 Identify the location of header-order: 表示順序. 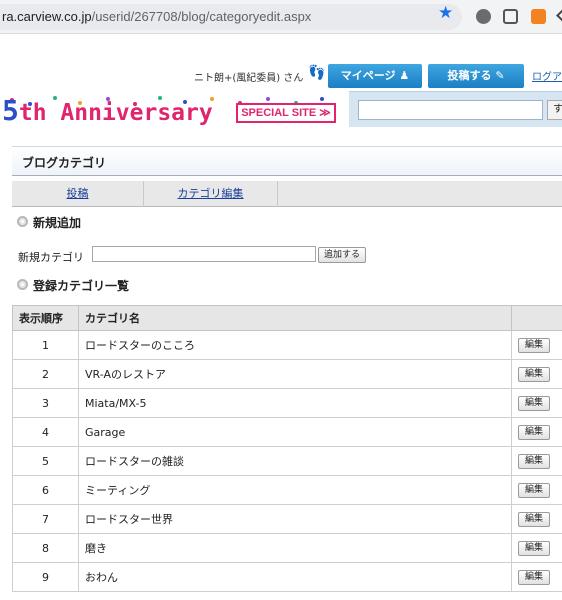
(45, 318).